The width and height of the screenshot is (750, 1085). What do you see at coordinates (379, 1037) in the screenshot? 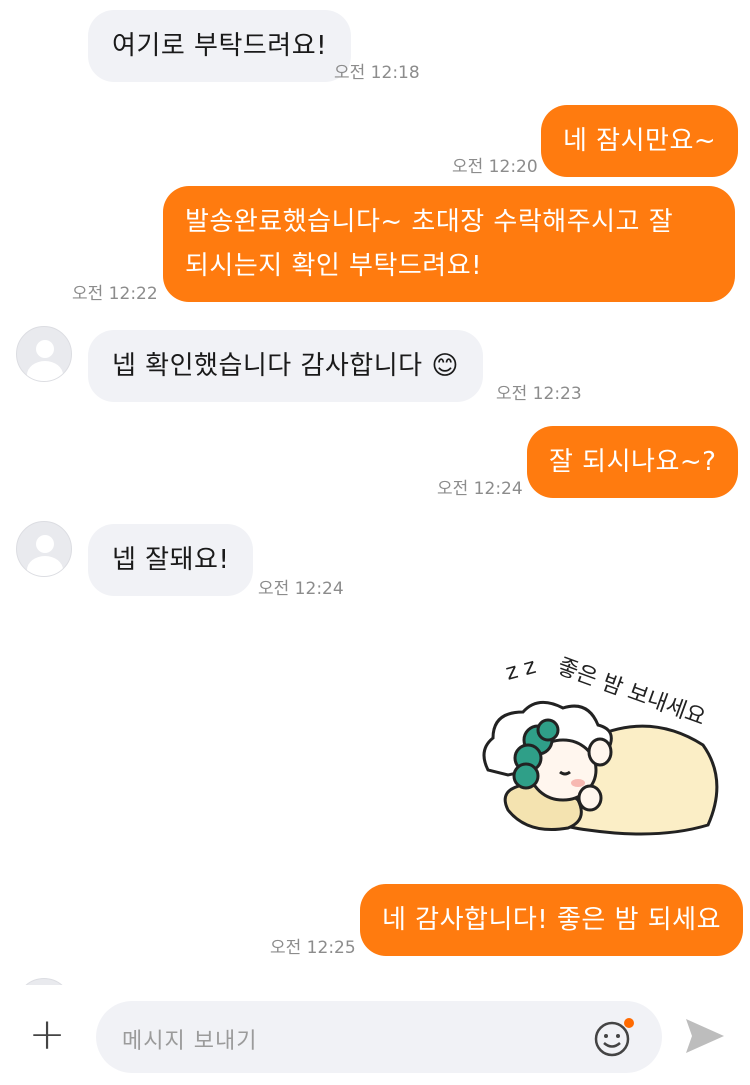
I see `message-input: 메시지 보내기` at bounding box center [379, 1037].